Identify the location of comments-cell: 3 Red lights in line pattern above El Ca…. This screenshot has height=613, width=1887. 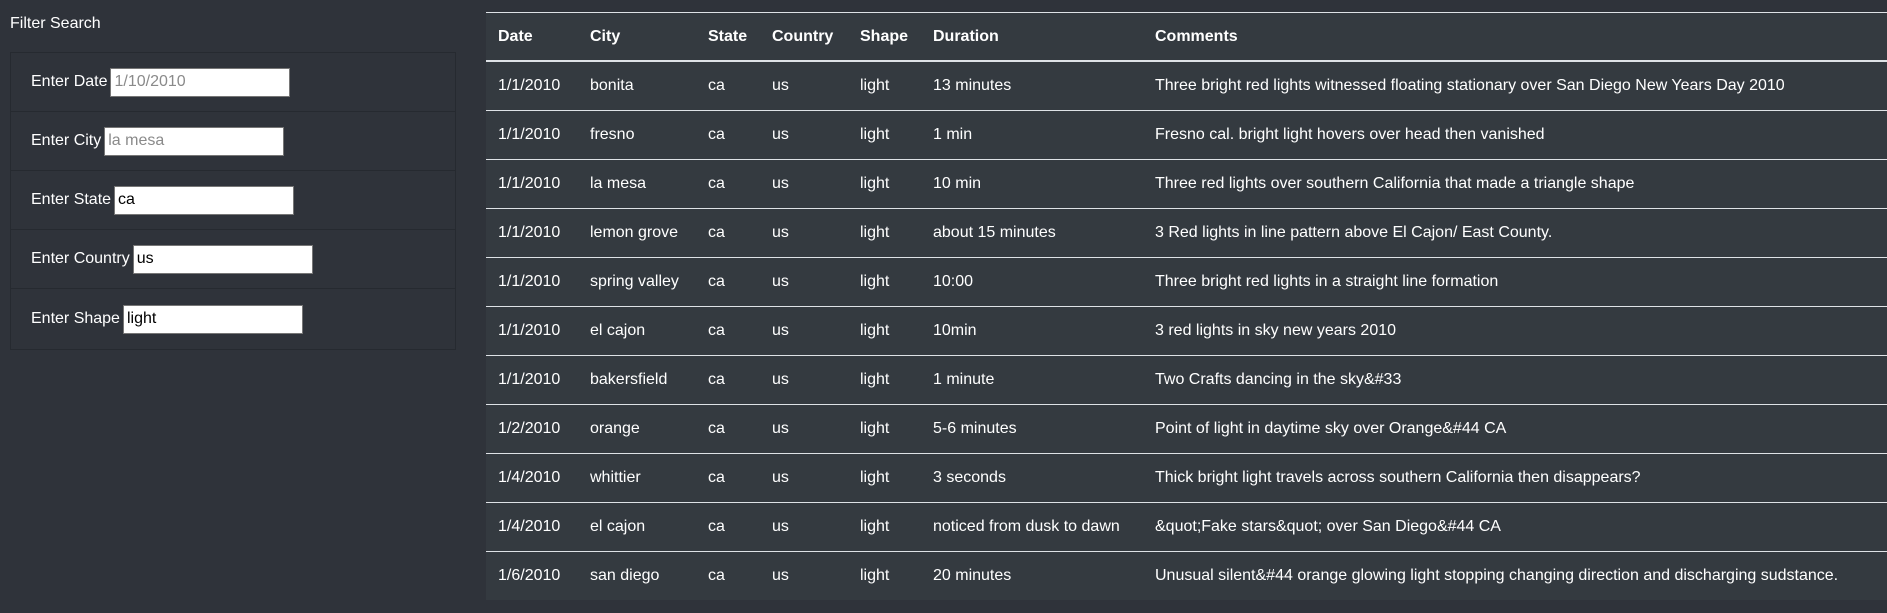
(1515, 233).